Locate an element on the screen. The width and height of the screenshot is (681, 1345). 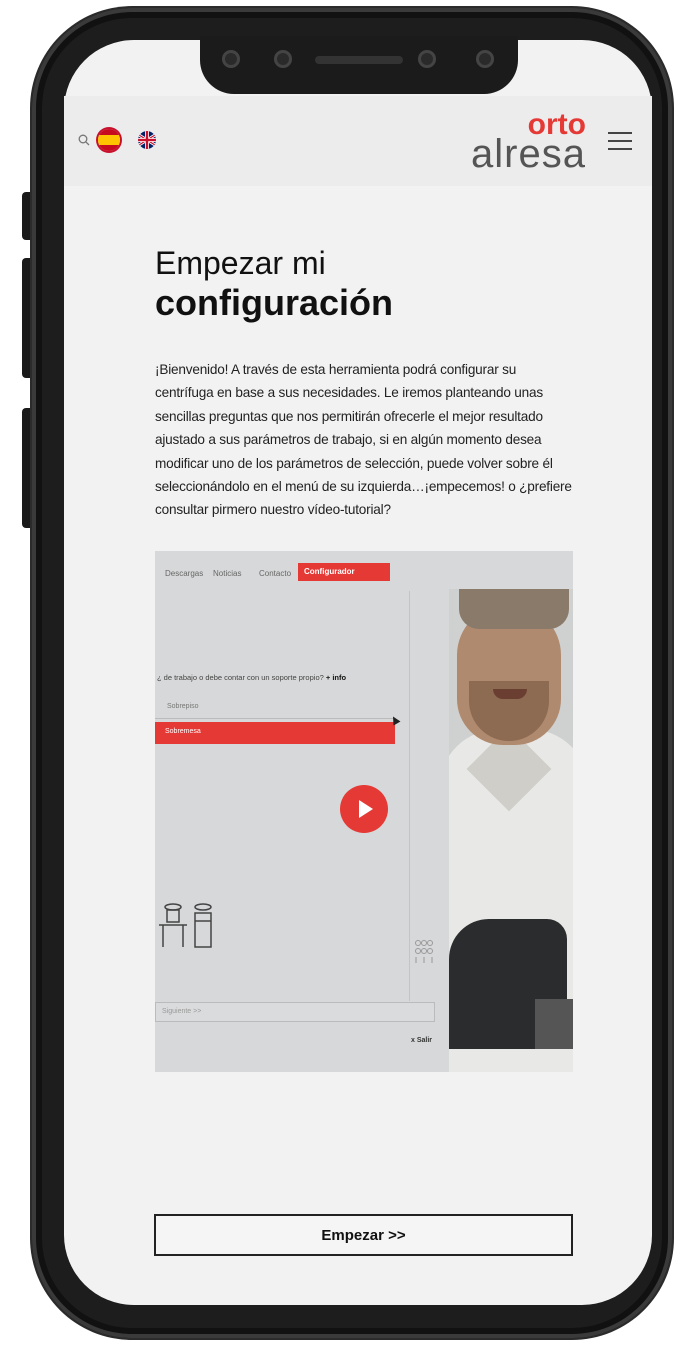
video-question-link: + info is located at coordinates (336, 677).